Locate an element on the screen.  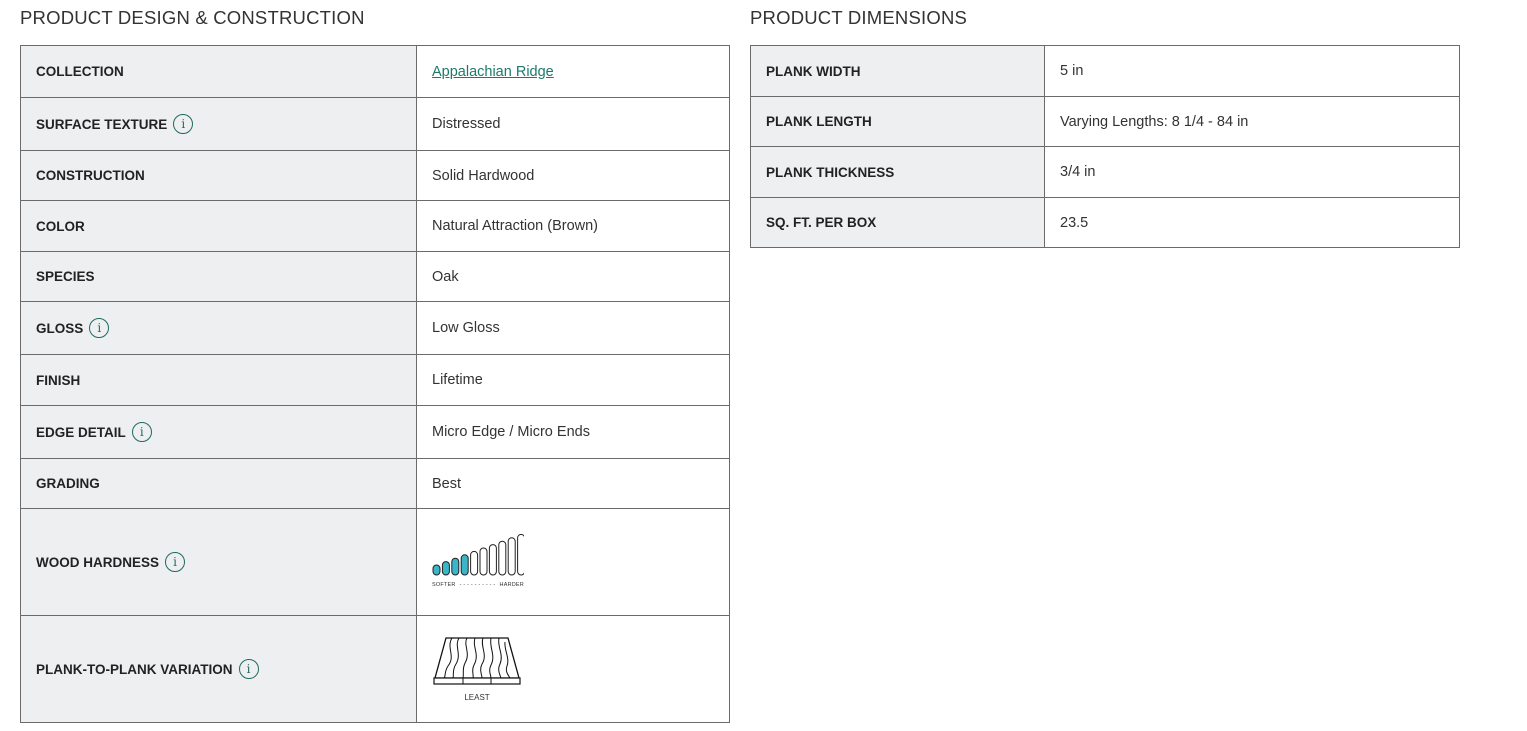
table-row: PLANK-TO-PLANK VARIATION i LEAST is located at coordinates (375, 669).